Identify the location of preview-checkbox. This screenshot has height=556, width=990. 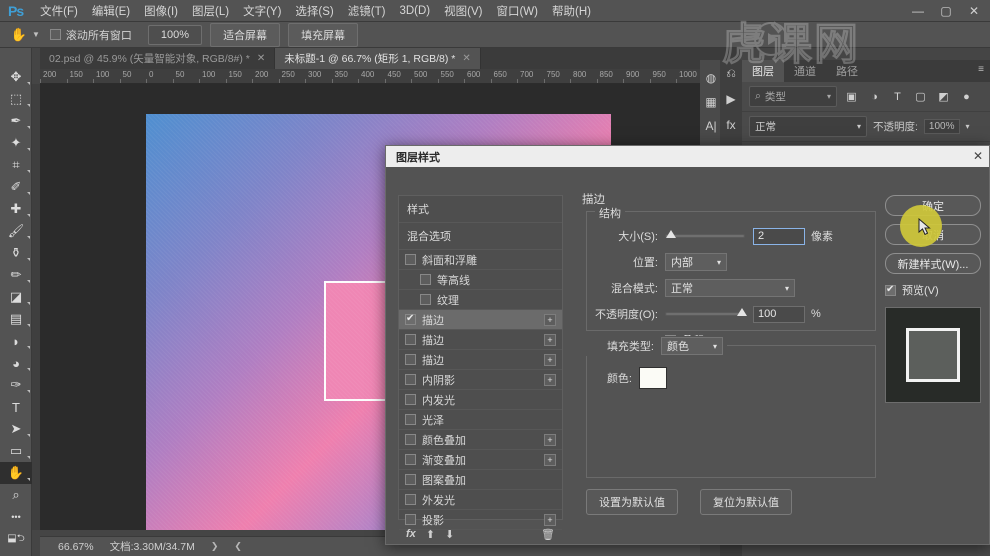
(890, 290).